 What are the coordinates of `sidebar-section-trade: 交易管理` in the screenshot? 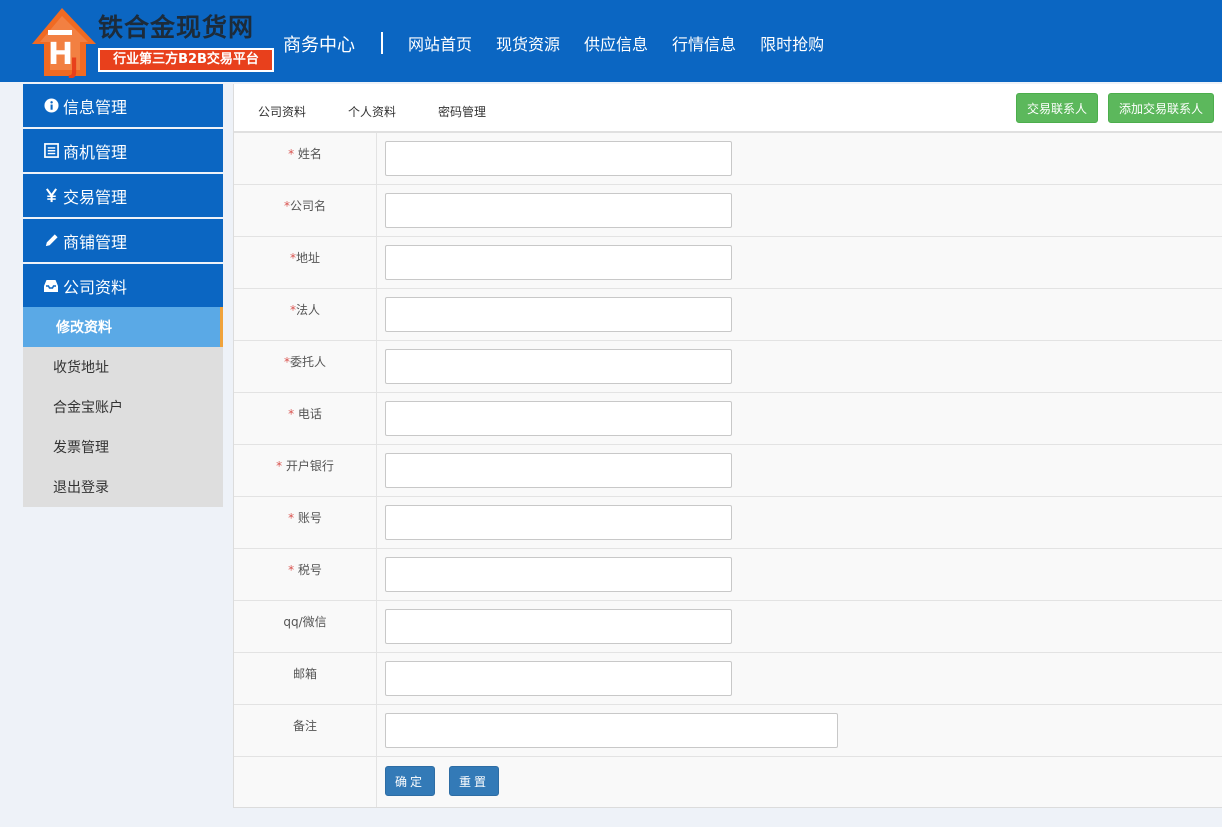 It's located at (123, 195).